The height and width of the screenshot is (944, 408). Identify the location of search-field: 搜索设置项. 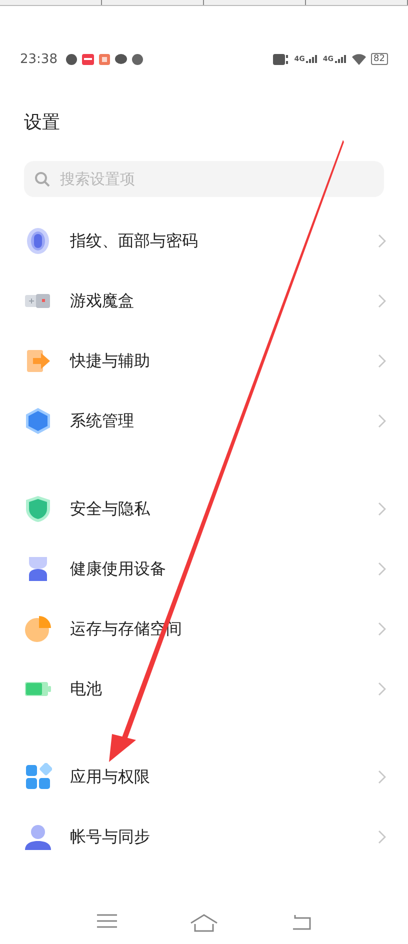
(204, 179).